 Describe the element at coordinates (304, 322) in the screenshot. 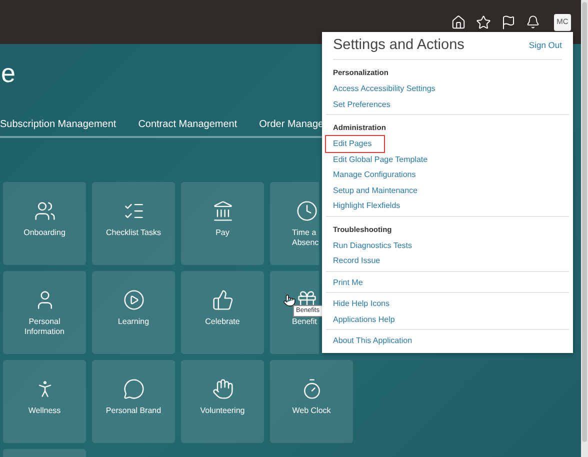

I see `tile-label: Benefit` at that location.